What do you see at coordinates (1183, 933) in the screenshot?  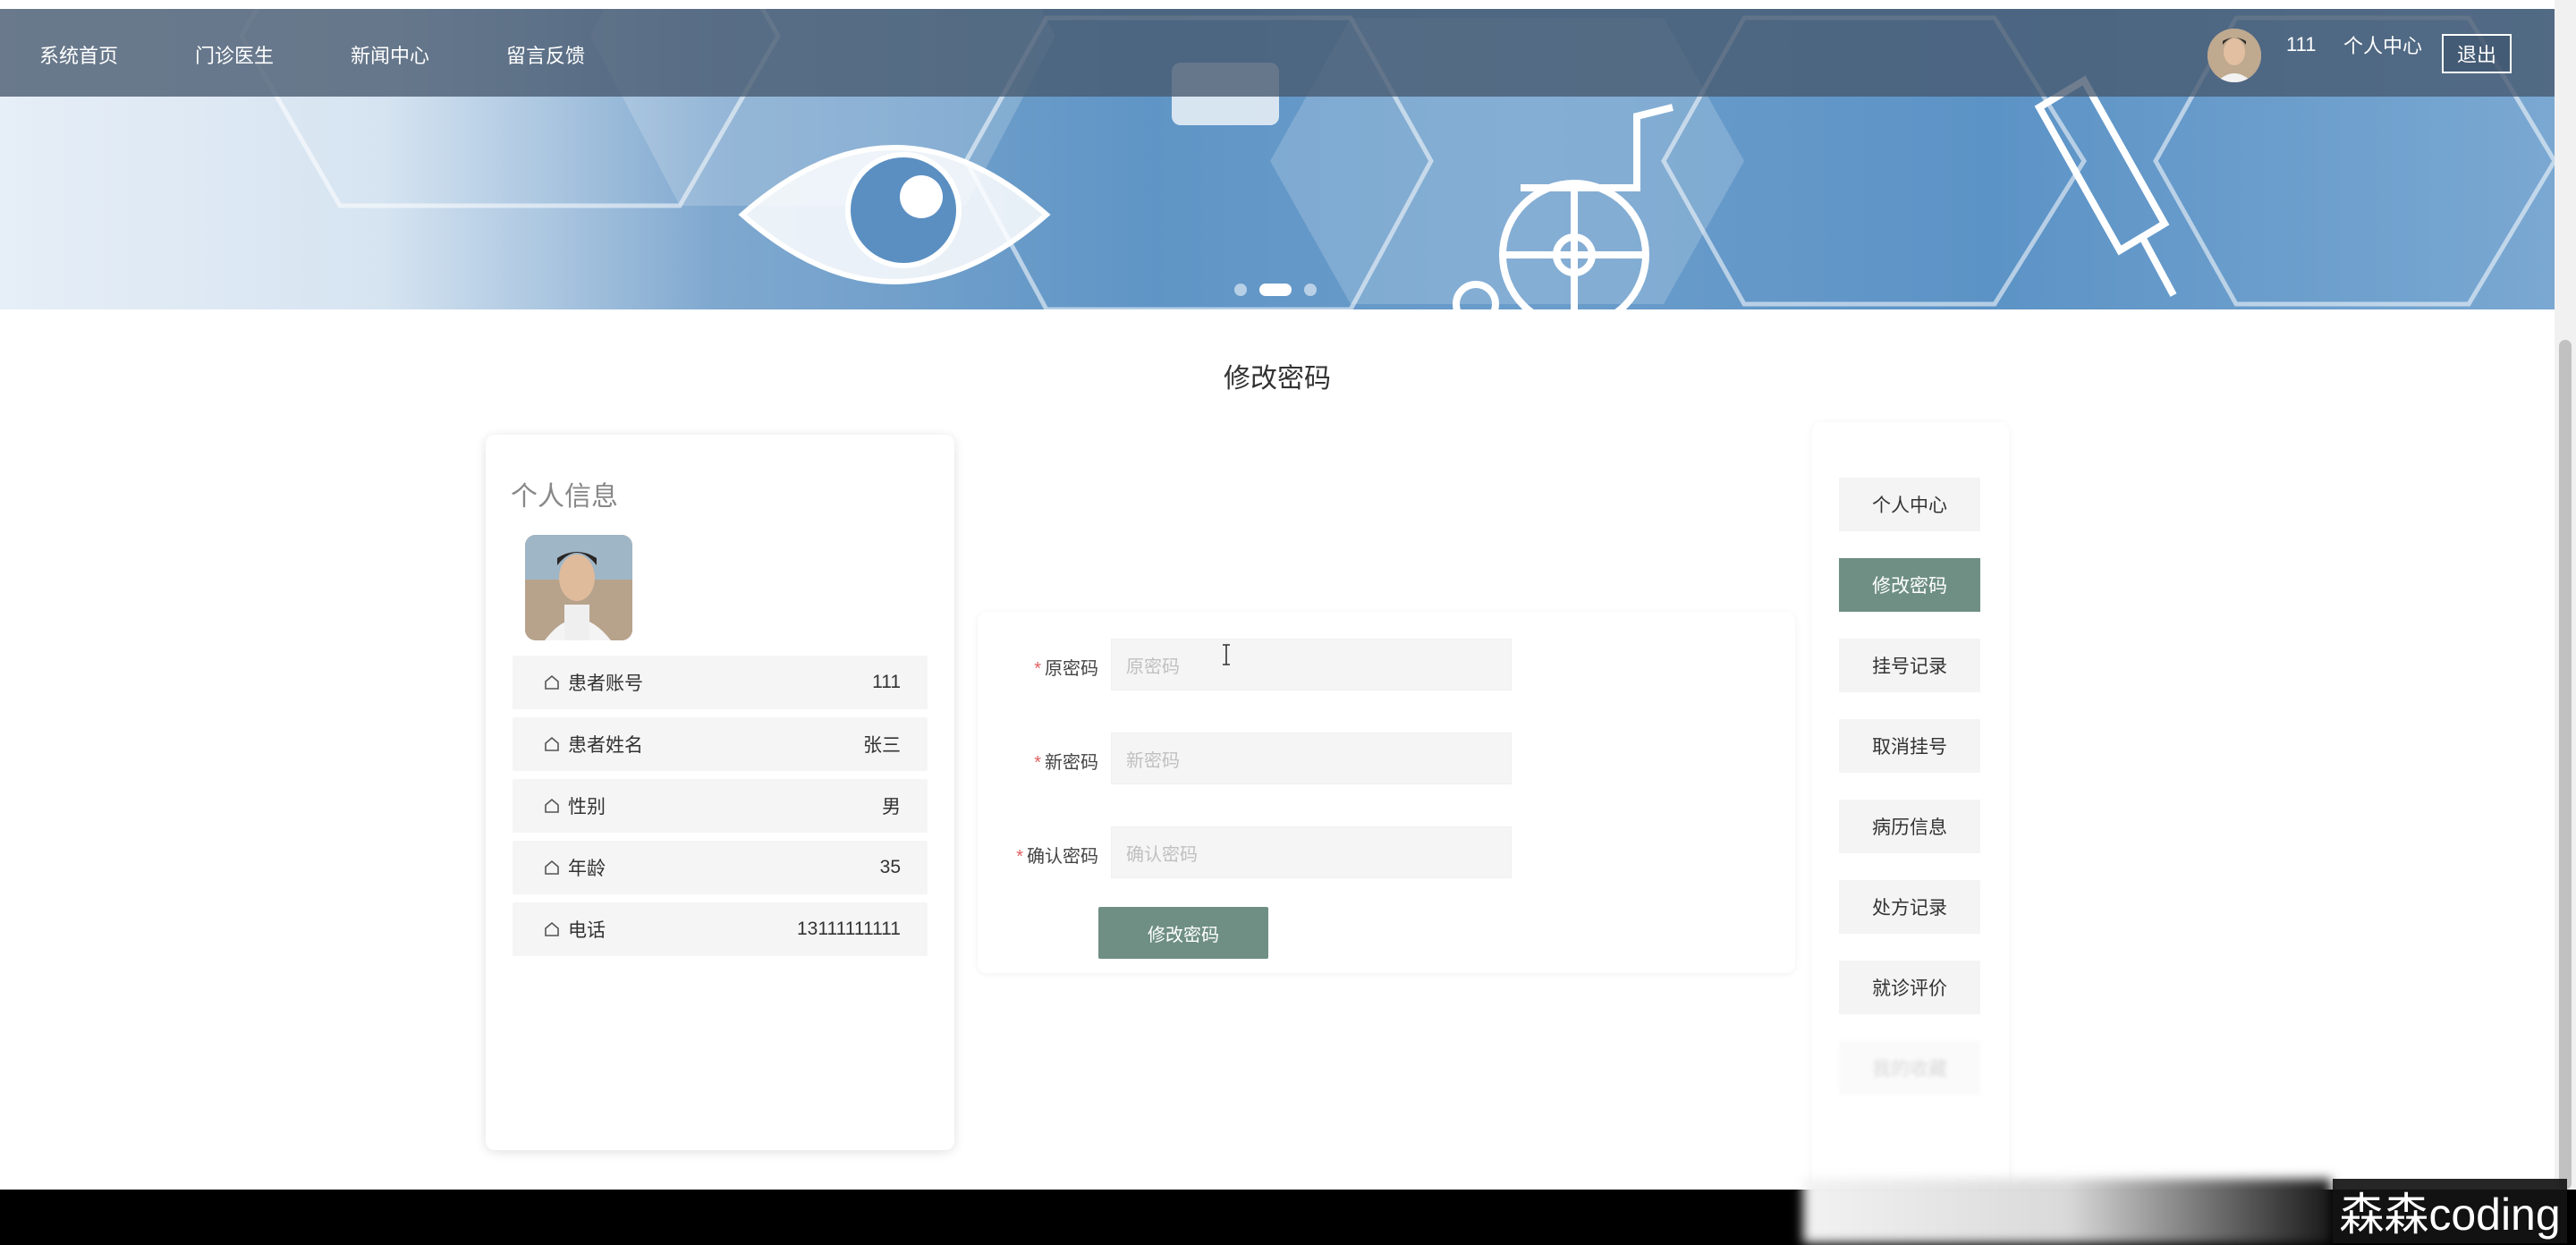 I see `change-password-submit-button: 修改密码` at bounding box center [1183, 933].